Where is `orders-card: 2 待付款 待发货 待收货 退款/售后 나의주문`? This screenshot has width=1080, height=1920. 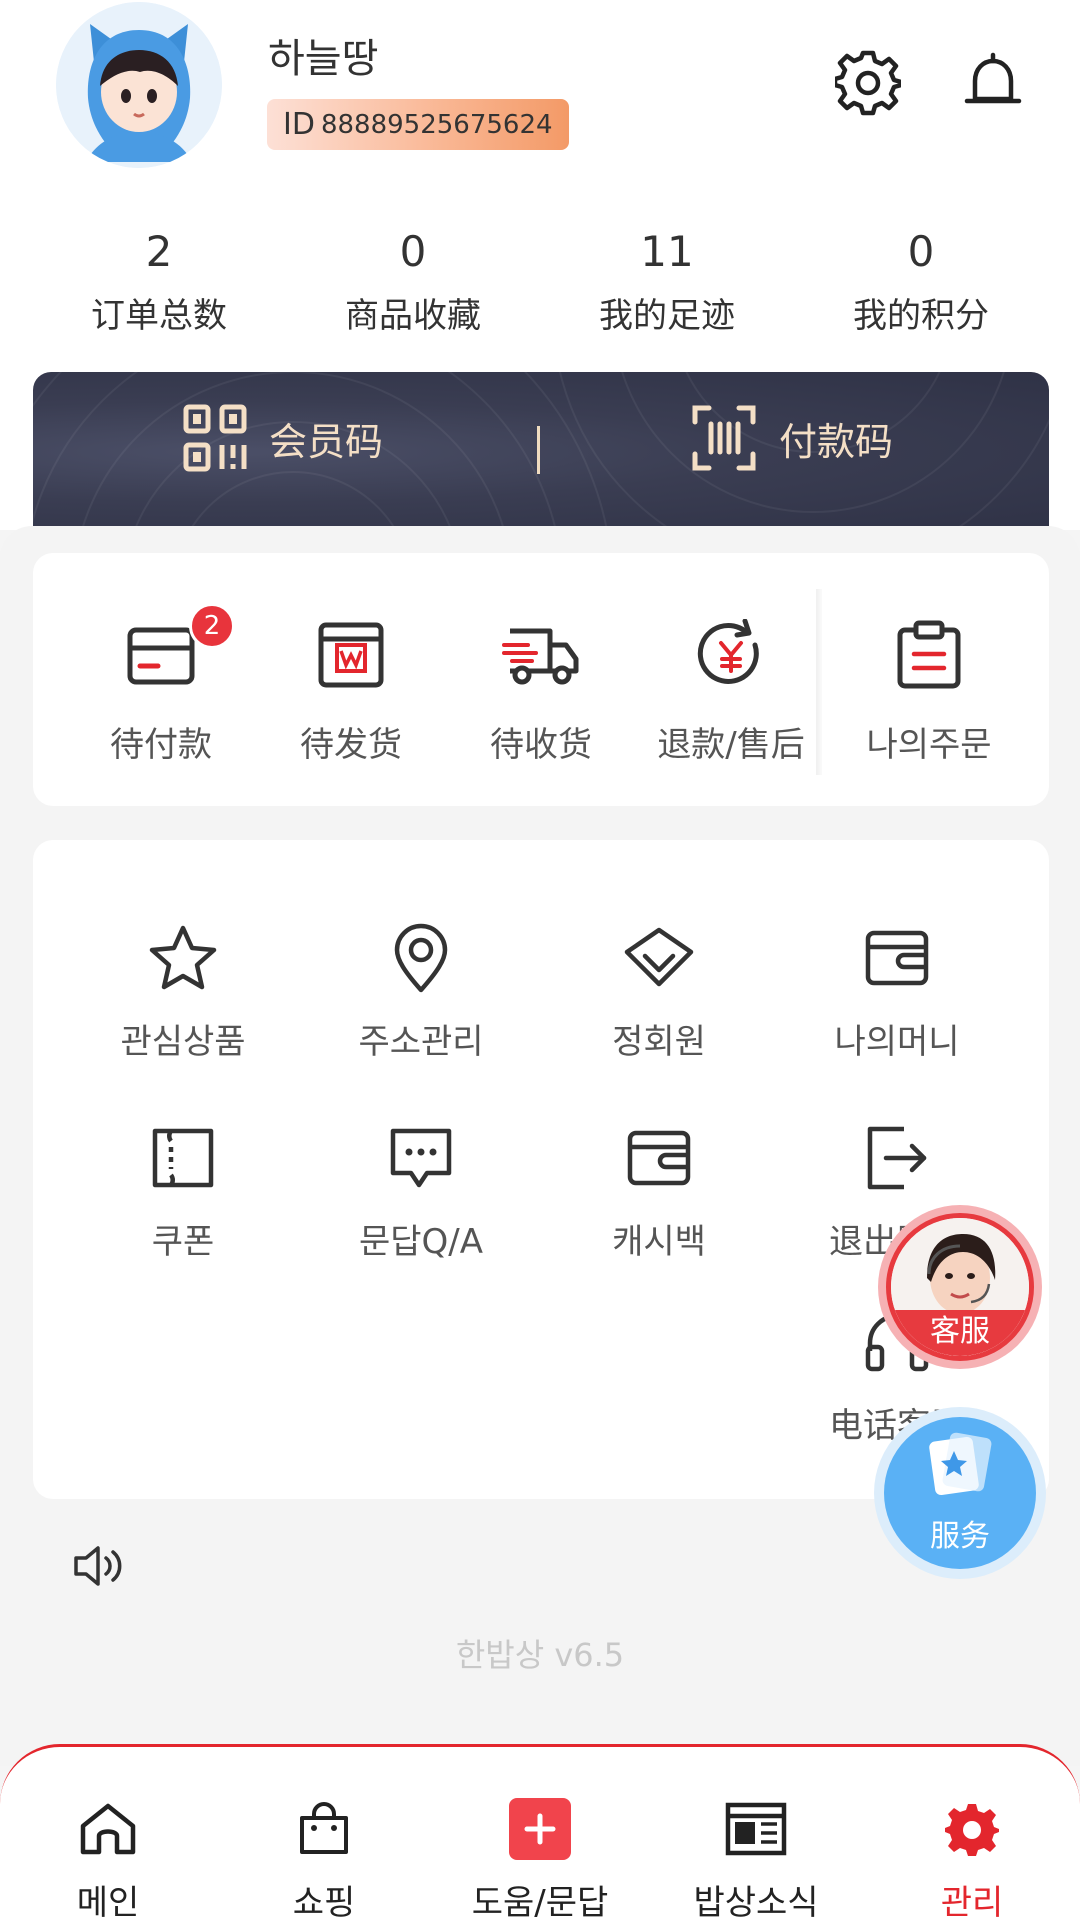 orders-card: 2 待付款 待发货 待收货 退款/售后 나의주문 is located at coordinates (541, 679).